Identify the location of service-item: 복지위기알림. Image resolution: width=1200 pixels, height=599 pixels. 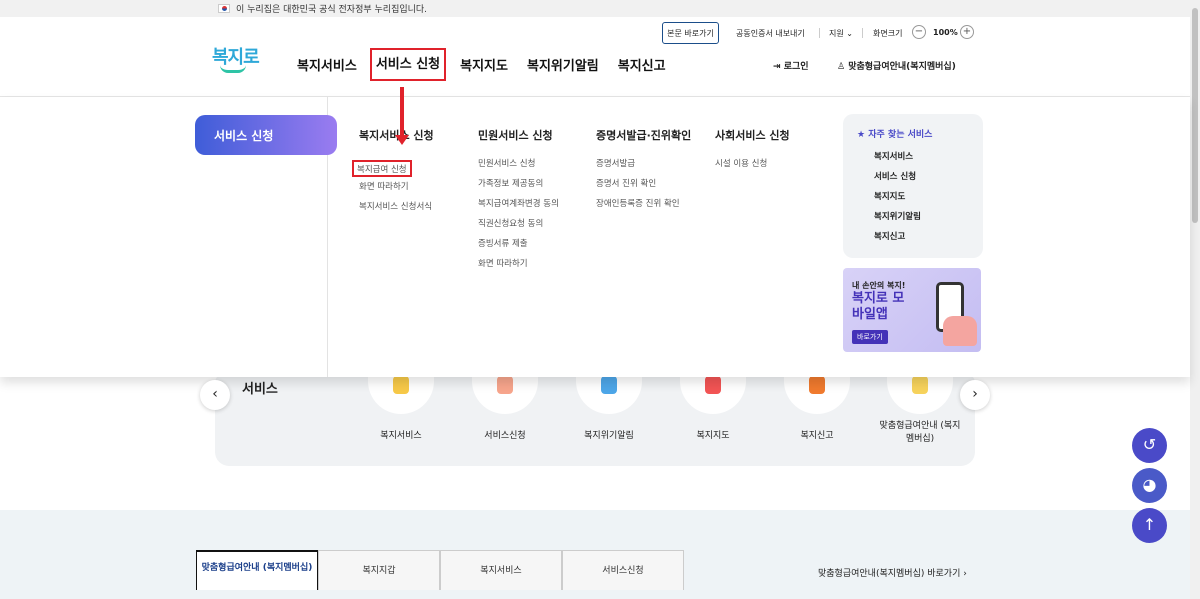
(609, 408).